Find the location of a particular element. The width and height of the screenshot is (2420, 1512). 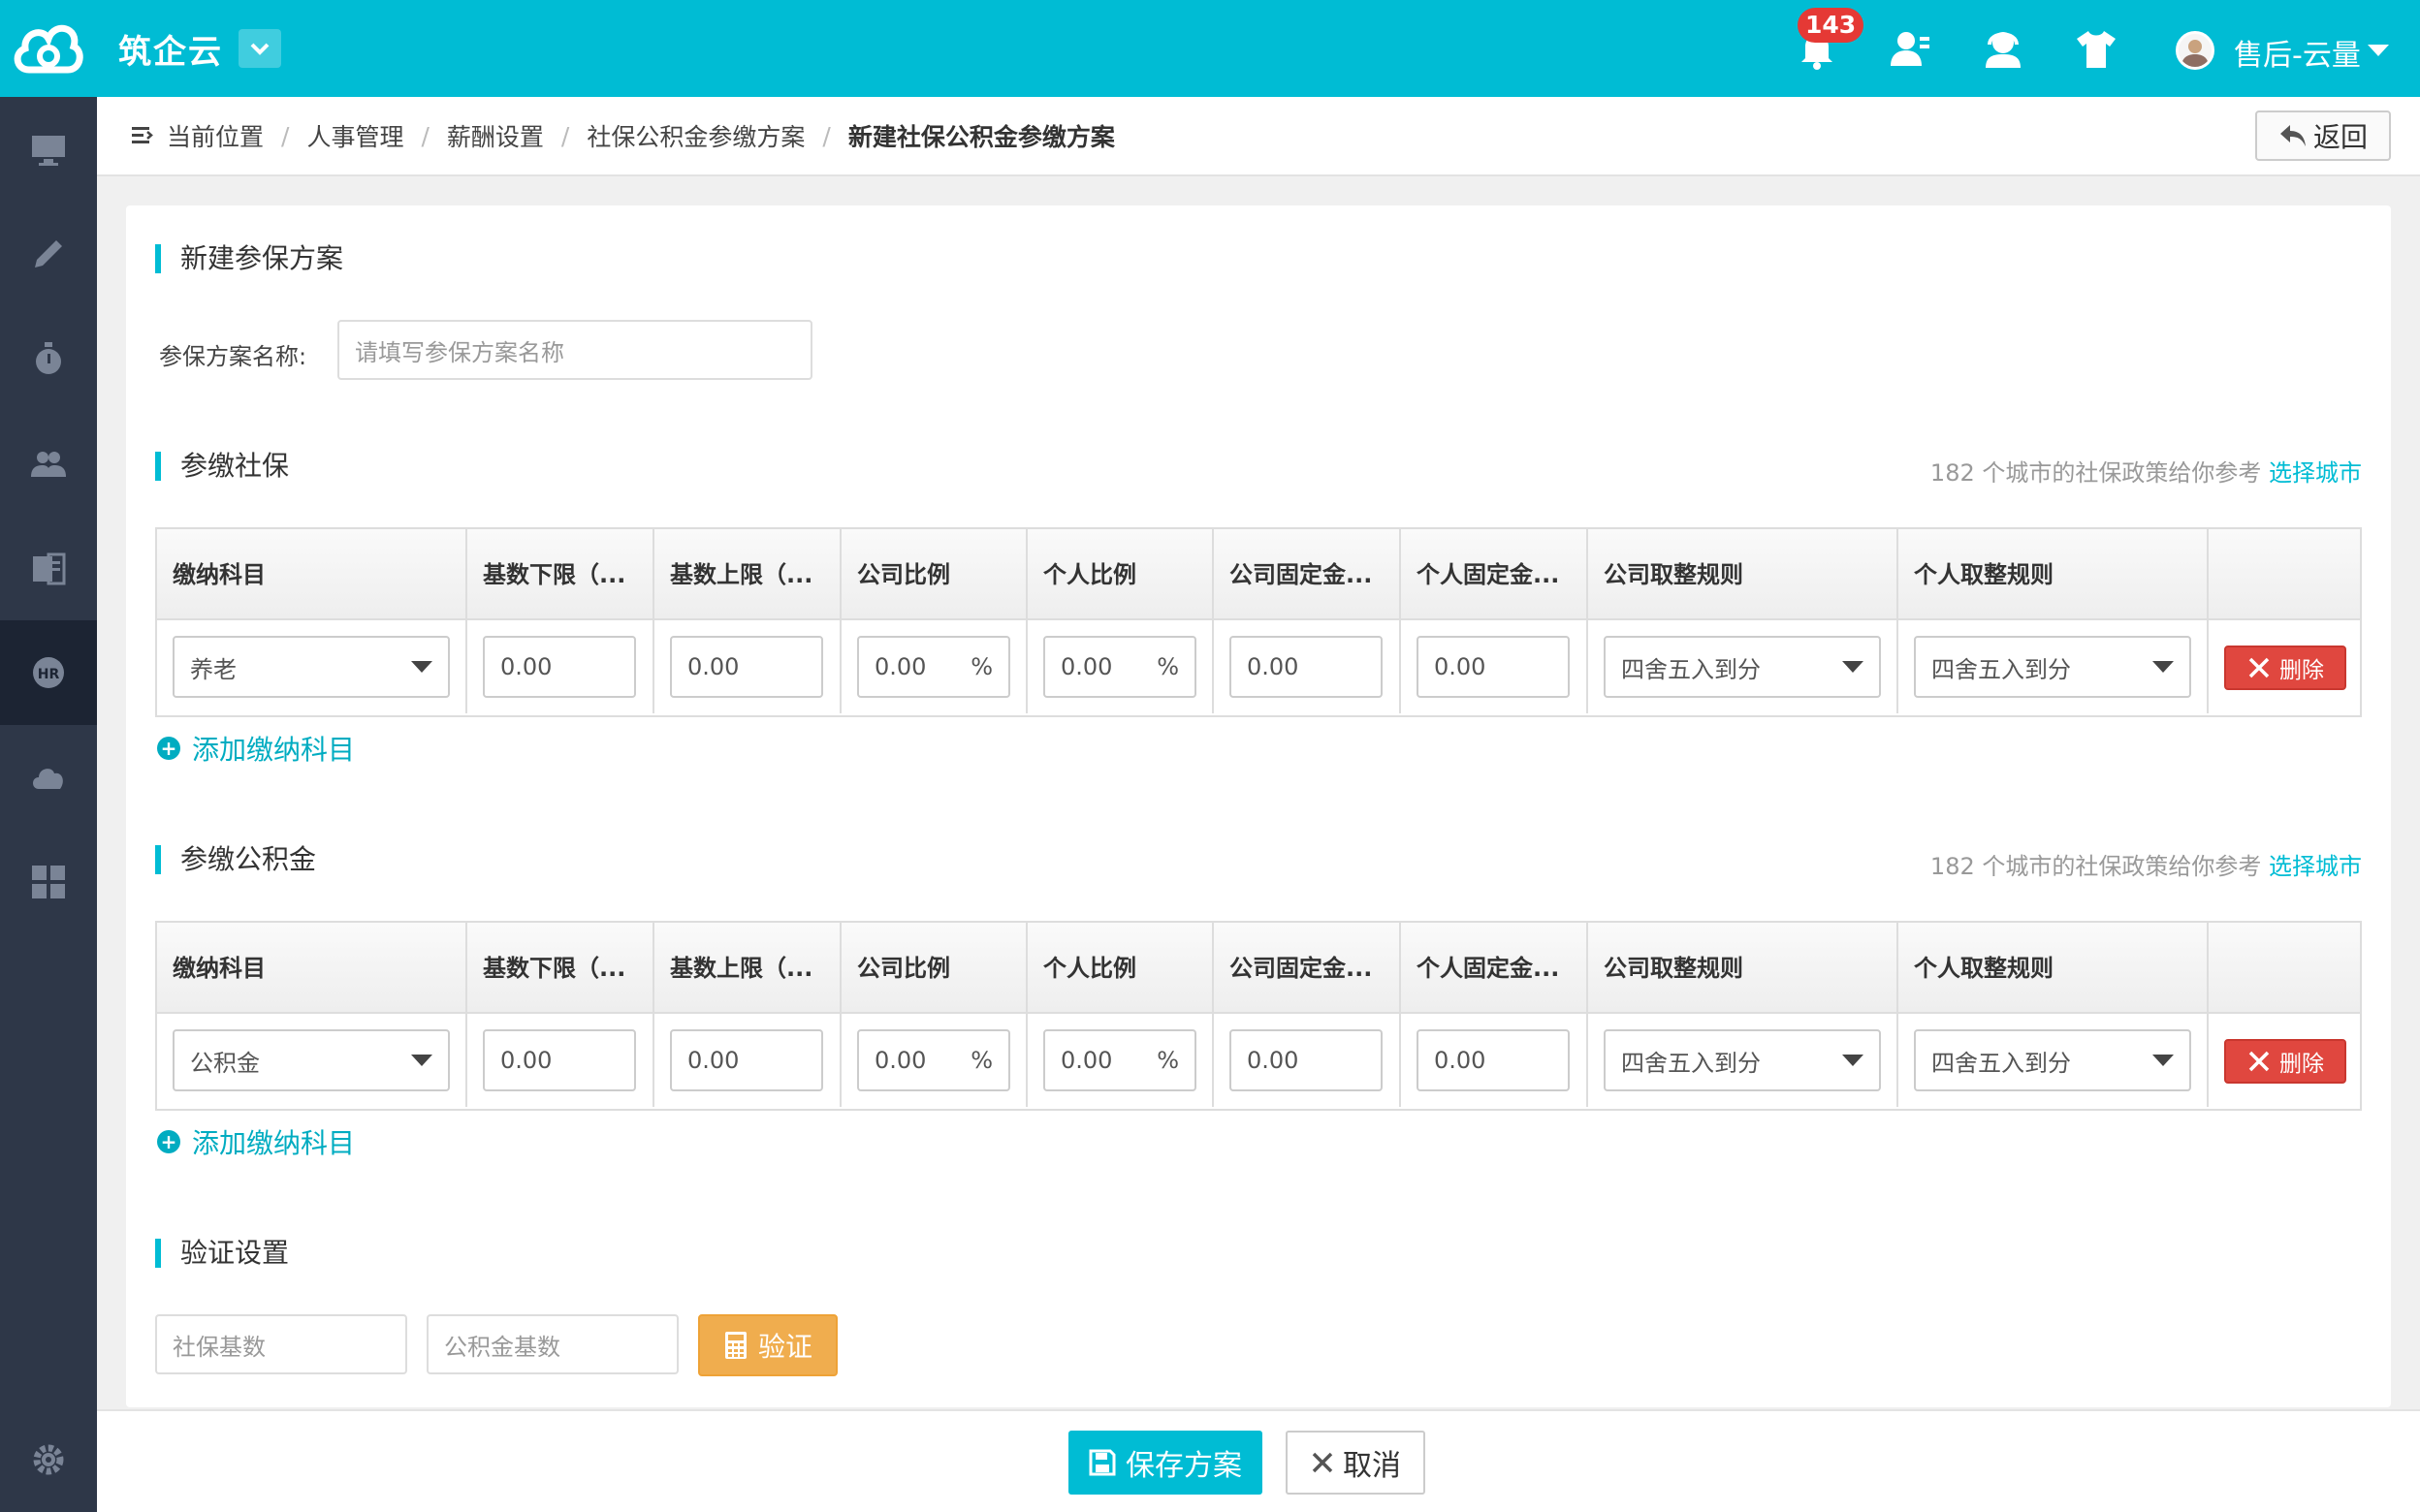

breadcrumb-current: 新建社保公积金参缴方案 is located at coordinates (981, 137).